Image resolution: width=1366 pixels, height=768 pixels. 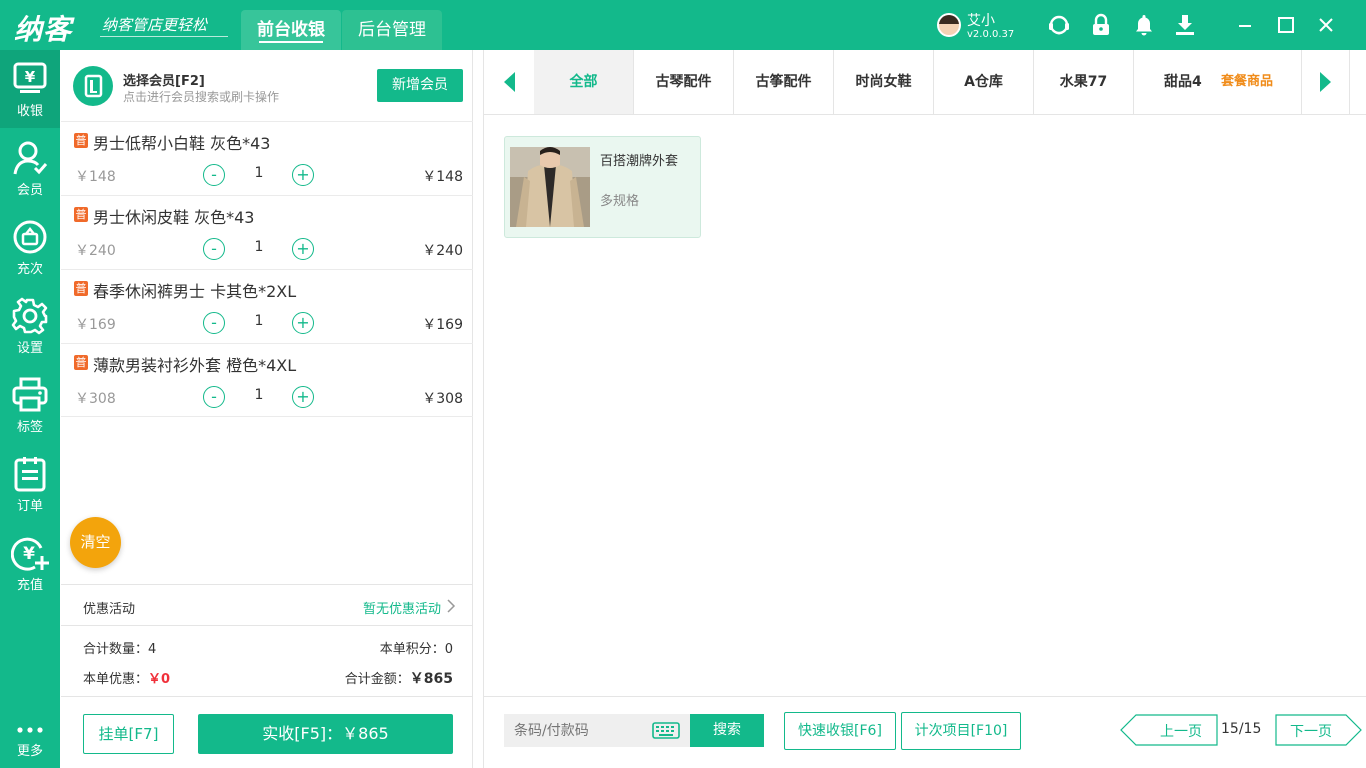 I want to click on sidebar-item-label: 充次, so click(x=29, y=269).